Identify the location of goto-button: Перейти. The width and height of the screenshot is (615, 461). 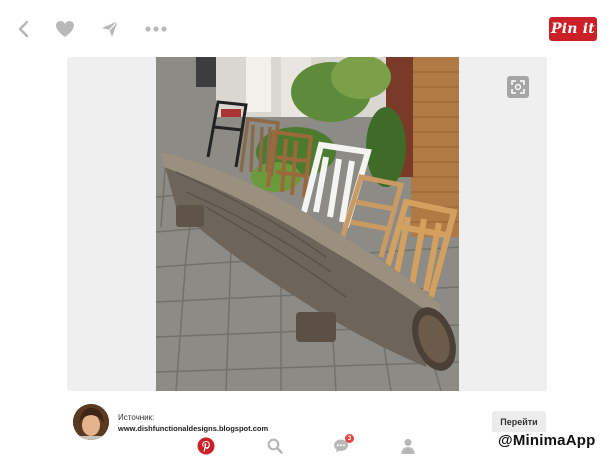
(519, 422).